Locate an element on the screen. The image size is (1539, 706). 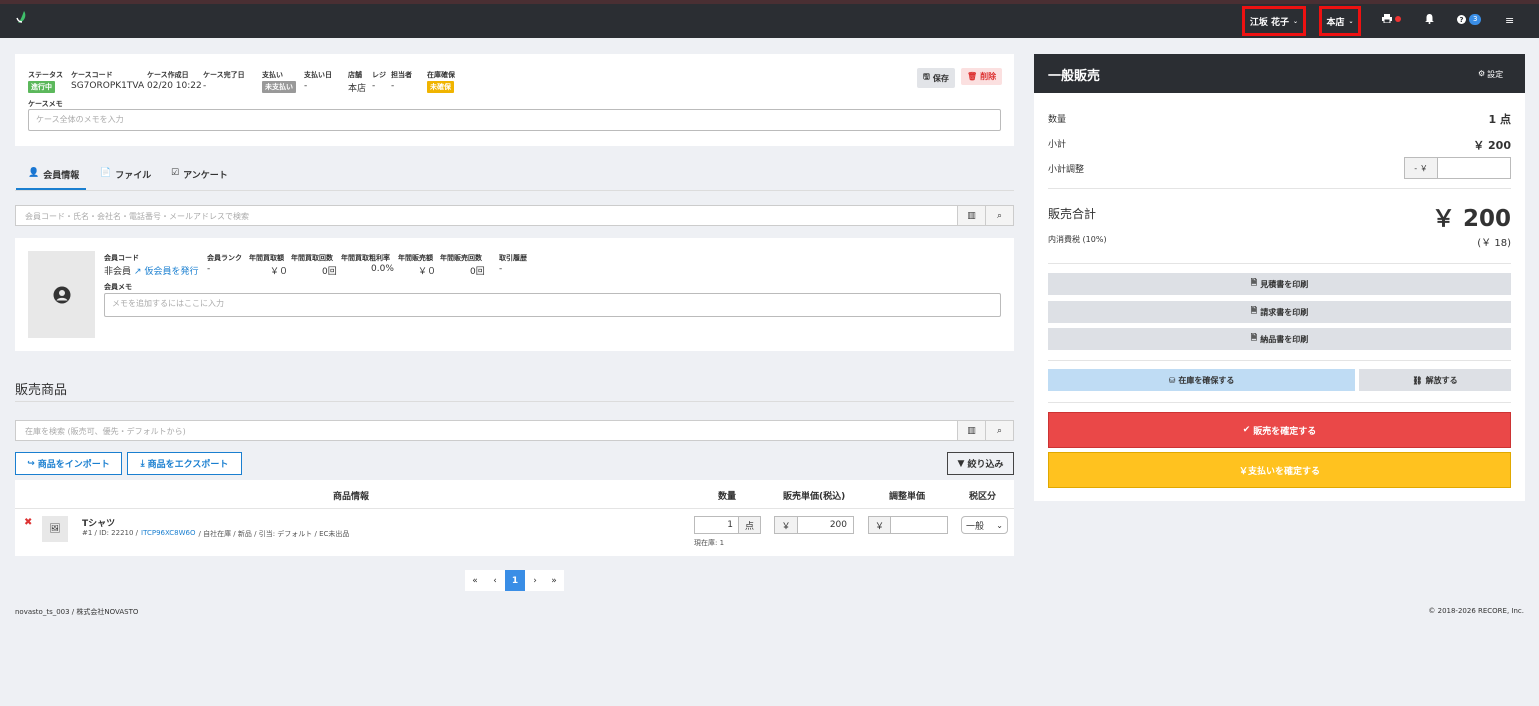
delete-button: 🗑 削除 is located at coordinates (982, 76).